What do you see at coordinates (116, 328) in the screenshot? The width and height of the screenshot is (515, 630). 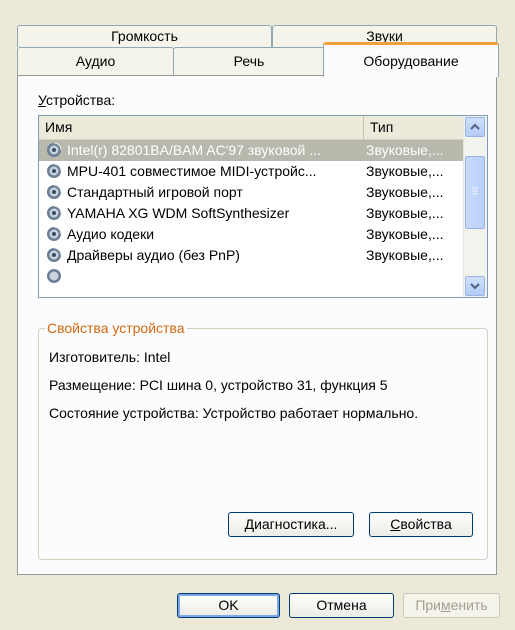 I see `device-properties-title: Свойства устройства` at bounding box center [116, 328].